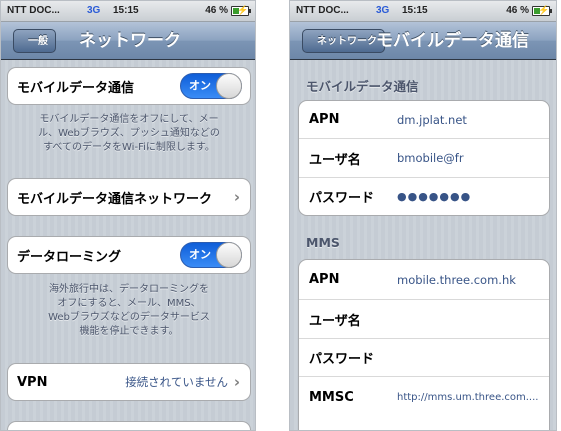  I want to click on section-header-mms: MMS, so click(323, 242).